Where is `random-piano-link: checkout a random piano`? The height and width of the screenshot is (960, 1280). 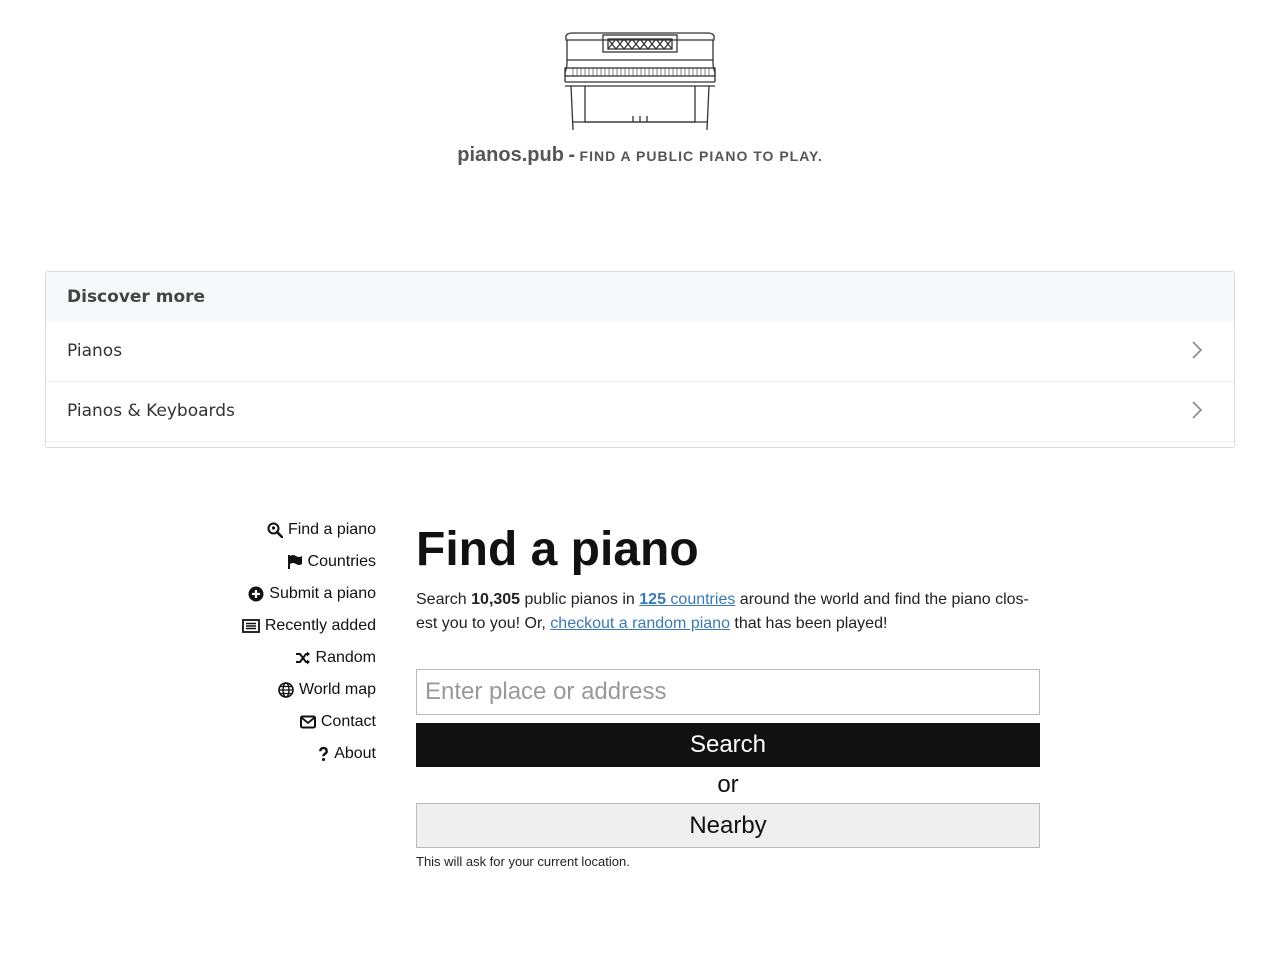 random-piano-link: checkout a random piano is located at coordinates (640, 623).